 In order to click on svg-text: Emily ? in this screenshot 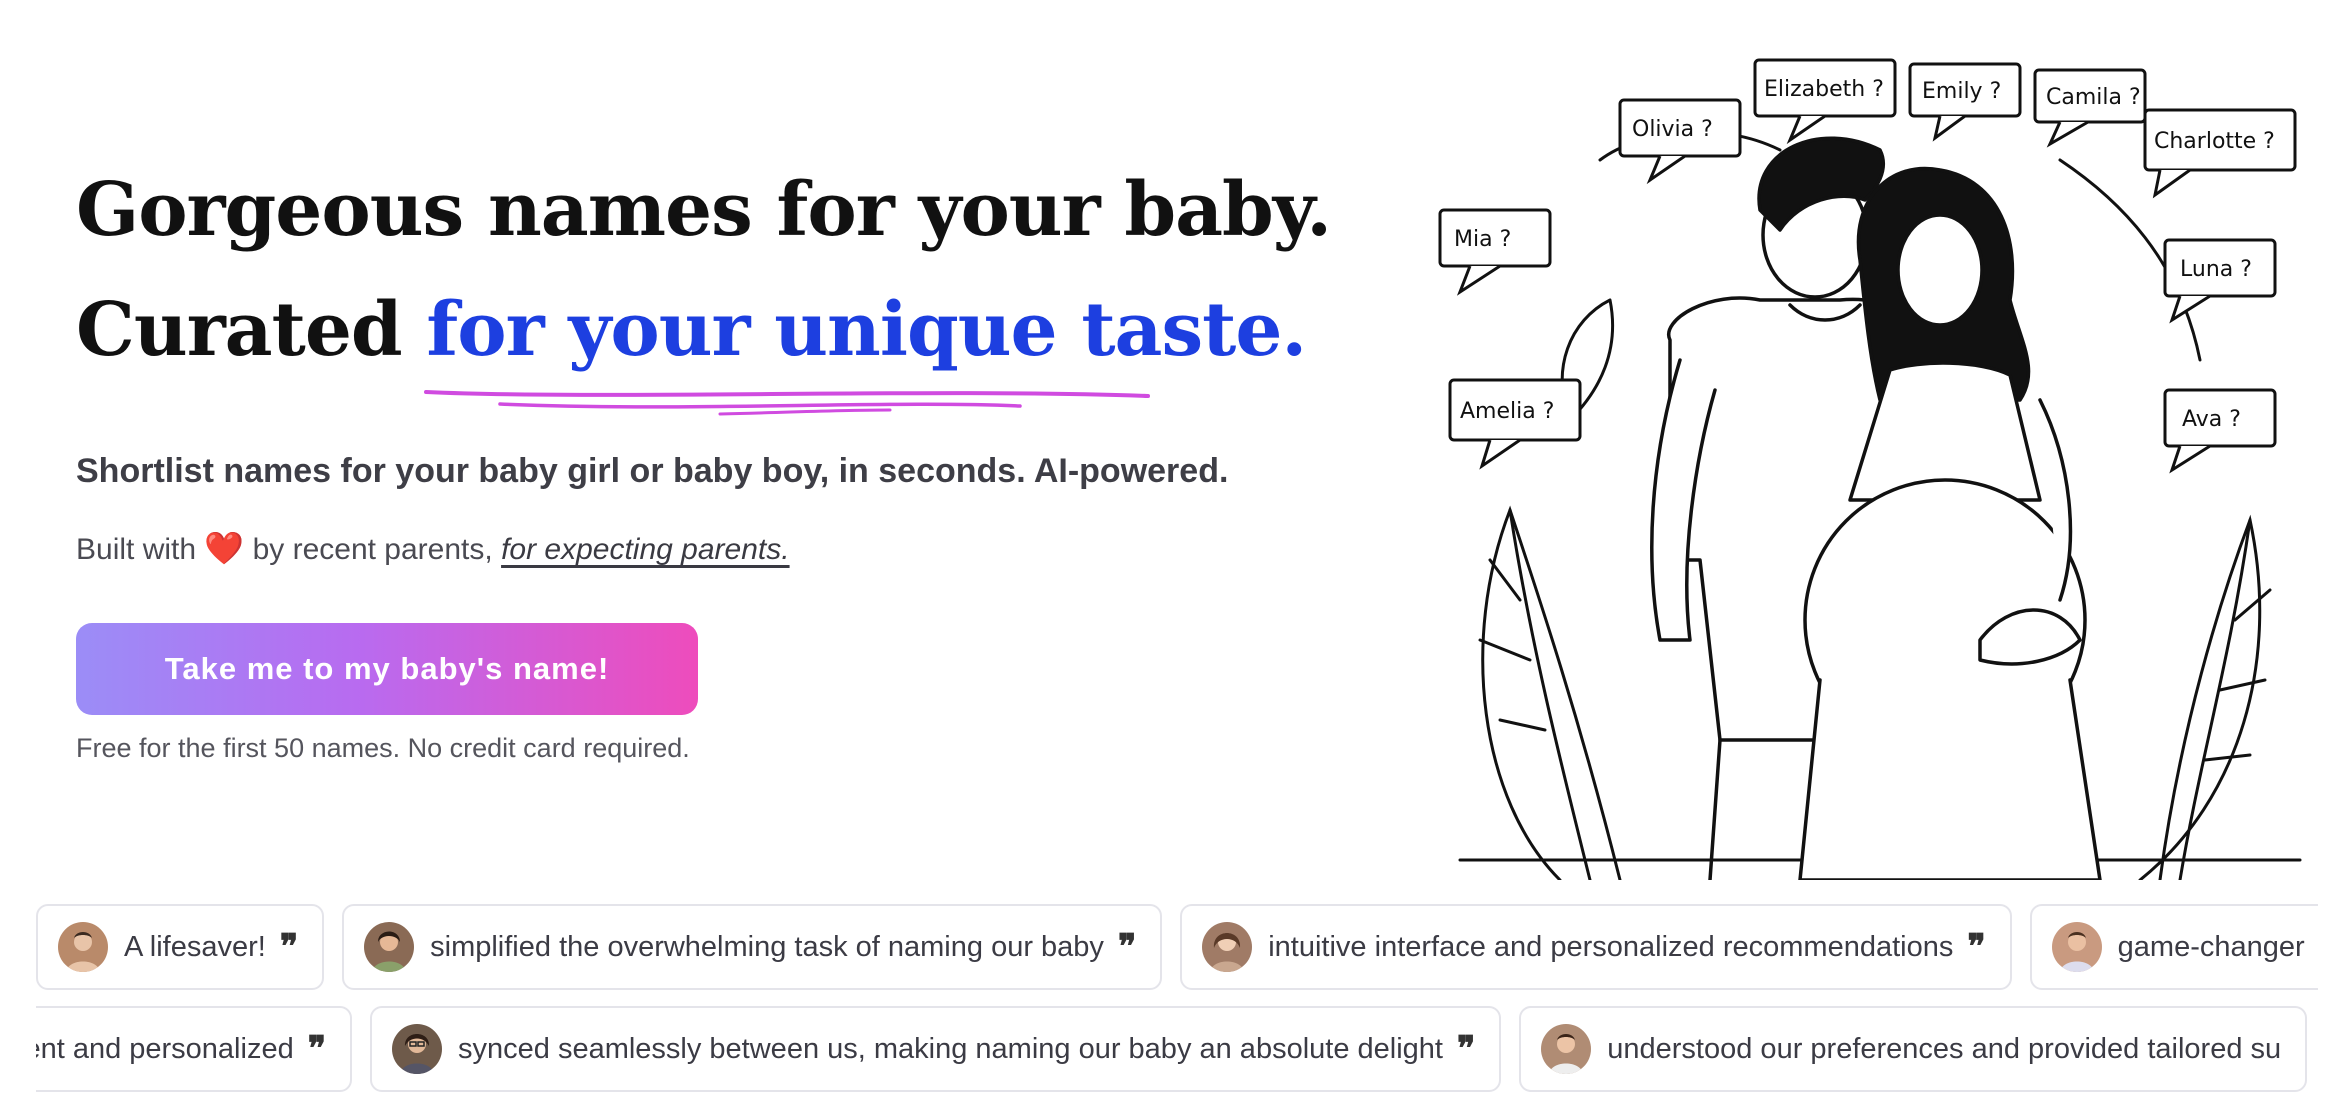, I will do `click(1961, 91)`.